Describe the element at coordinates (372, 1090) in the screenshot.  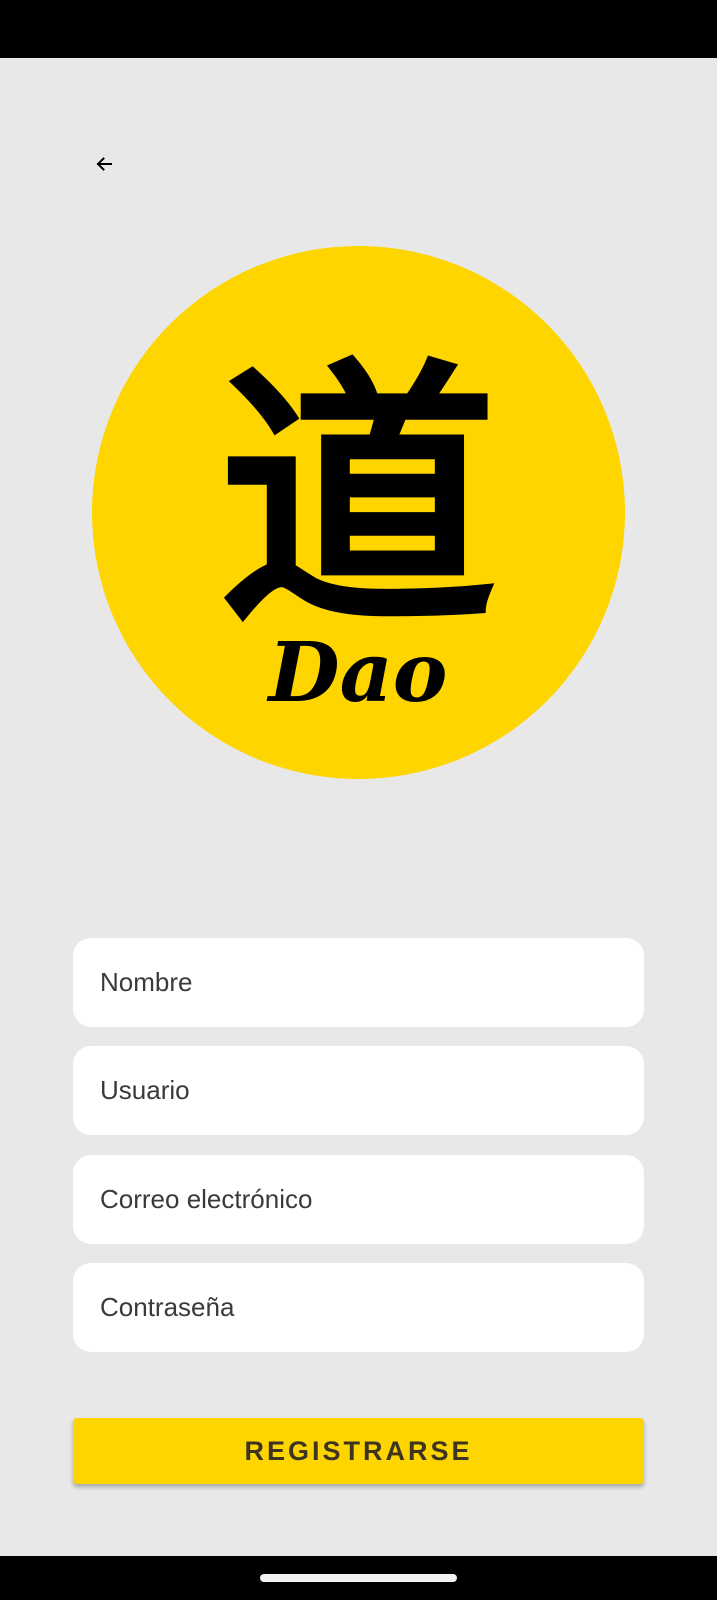
I see `username-input` at that location.